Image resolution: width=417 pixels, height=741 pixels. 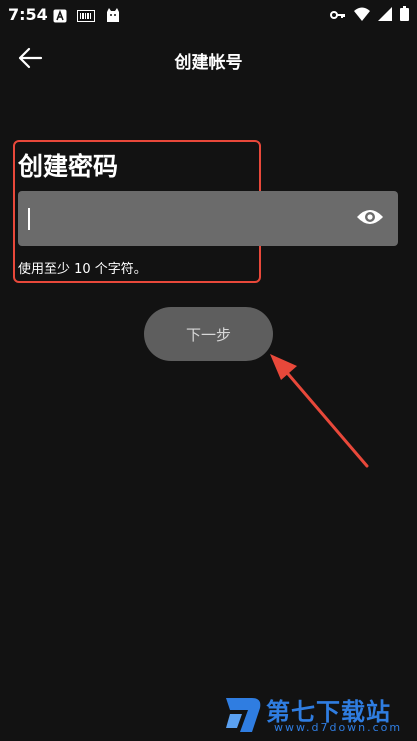 What do you see at coordinates (338, 15) in the screenshot?
I see `key-icon` at bounding box center [338, 15].